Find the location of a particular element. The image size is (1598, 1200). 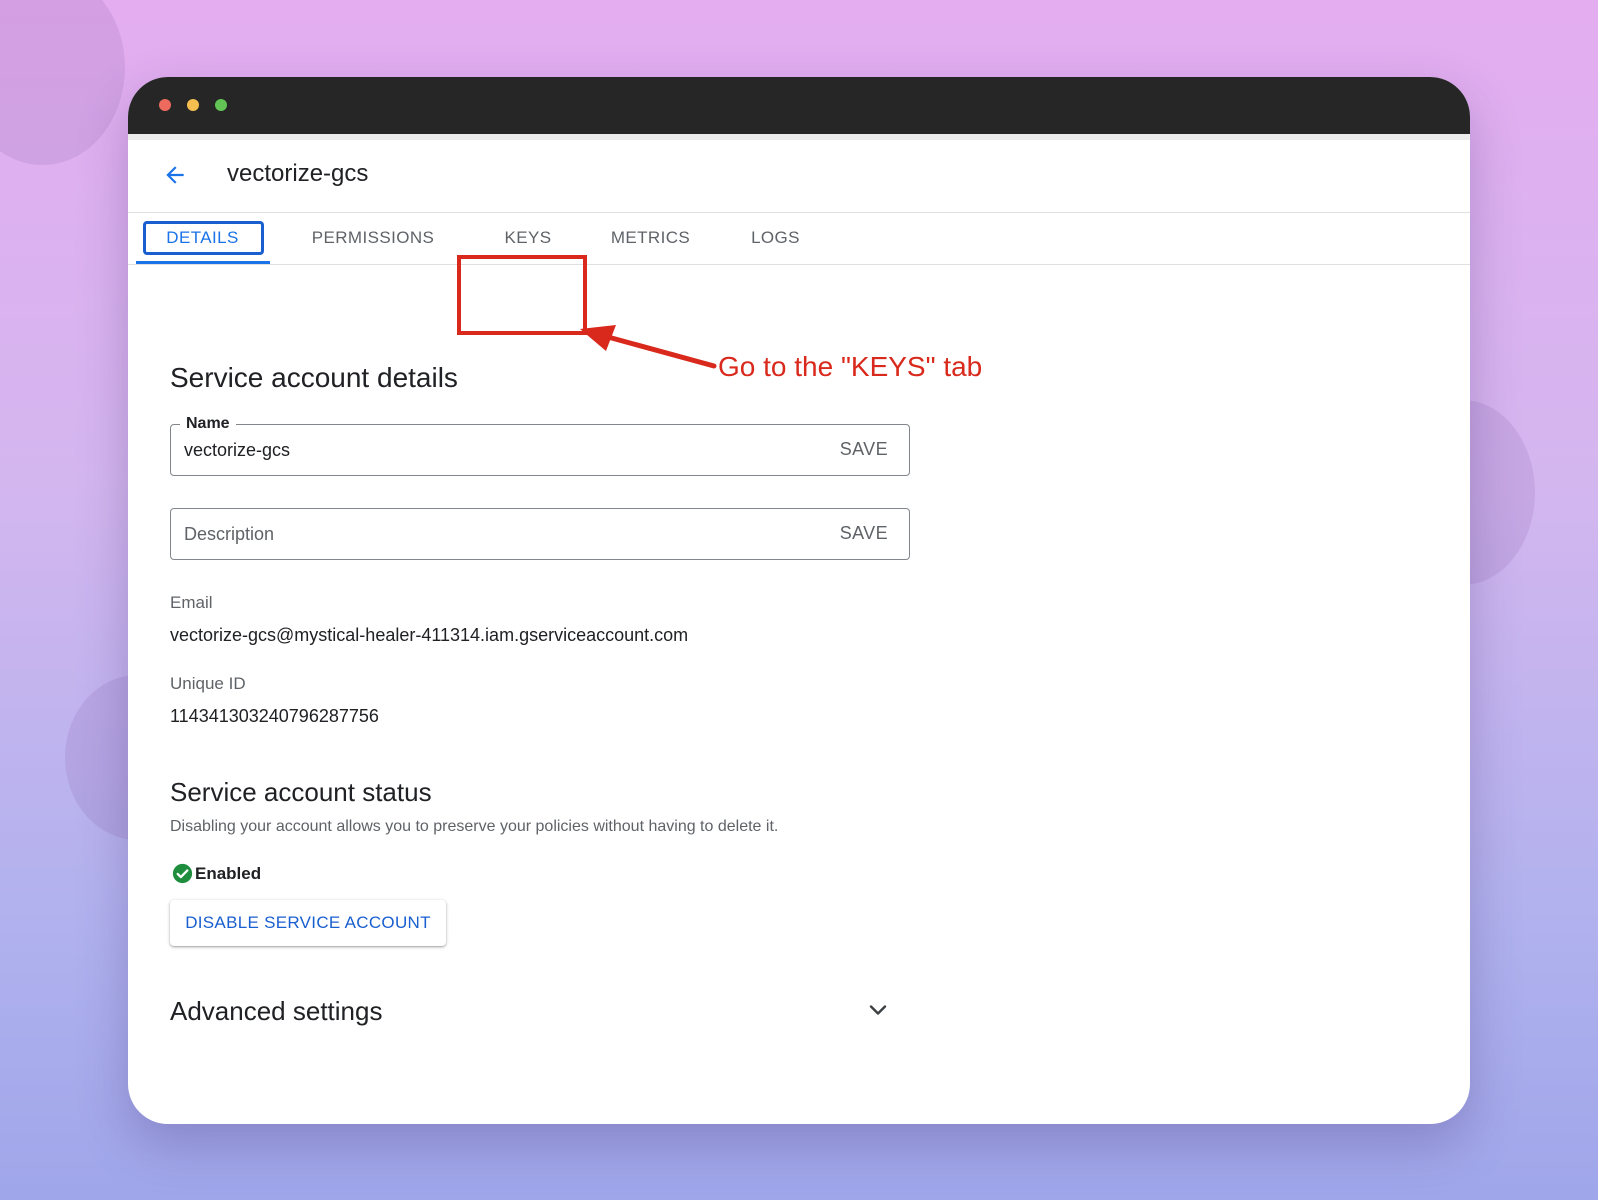

email-label: Email is located at coordinates (191, 602).